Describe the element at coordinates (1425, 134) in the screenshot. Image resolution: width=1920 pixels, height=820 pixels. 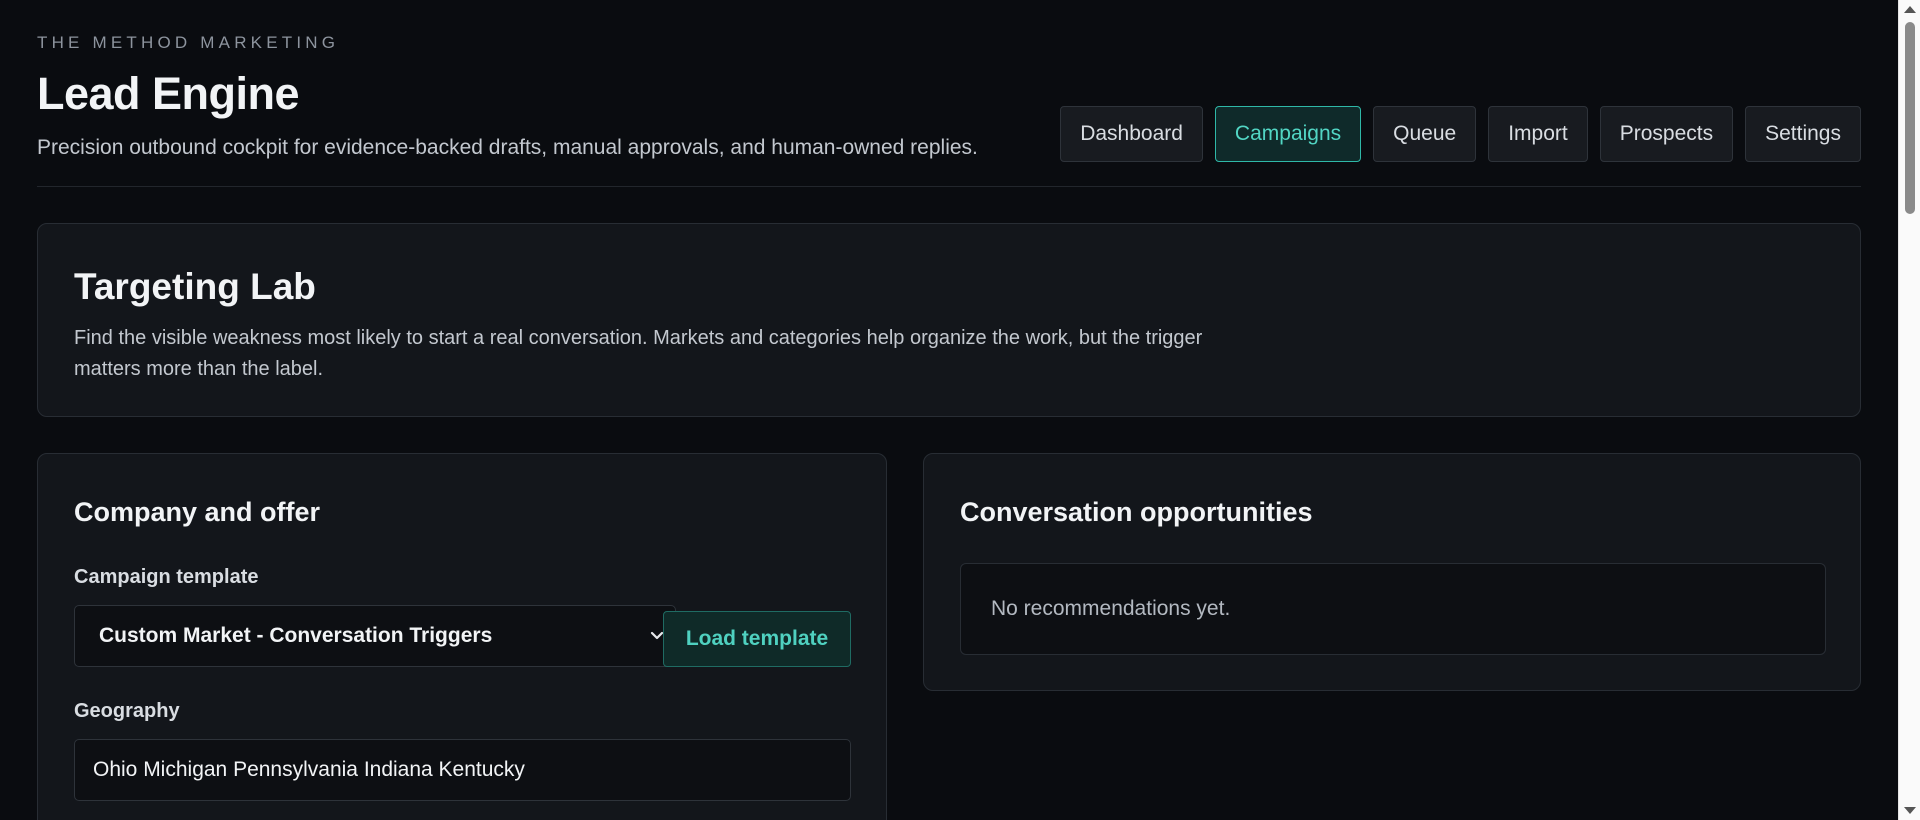
I see `nav-queue: Queue` at that location.